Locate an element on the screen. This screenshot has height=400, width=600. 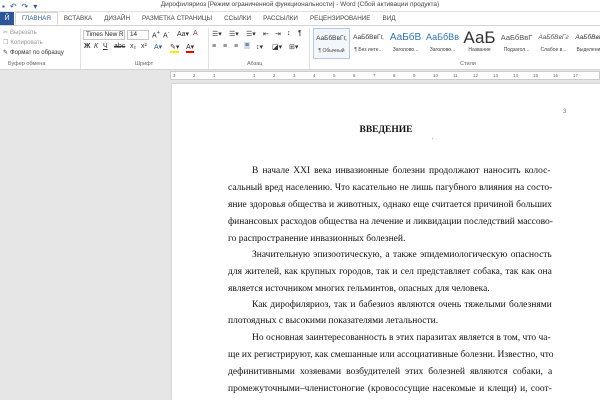
ruler-mark: 4 is located at coordinates (314, 75).